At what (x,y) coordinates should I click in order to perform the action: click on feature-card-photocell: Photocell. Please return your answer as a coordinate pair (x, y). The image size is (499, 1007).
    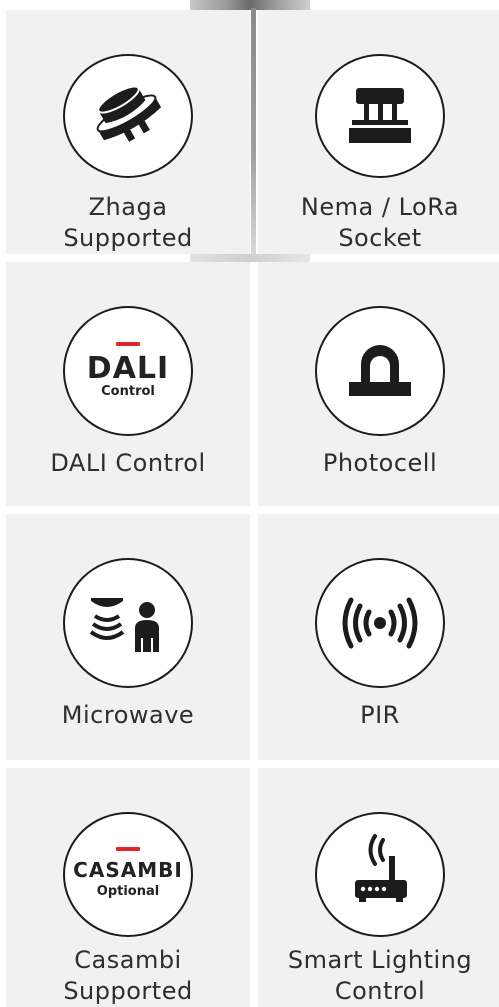
    Looking at the image, I should click on (378, 384).